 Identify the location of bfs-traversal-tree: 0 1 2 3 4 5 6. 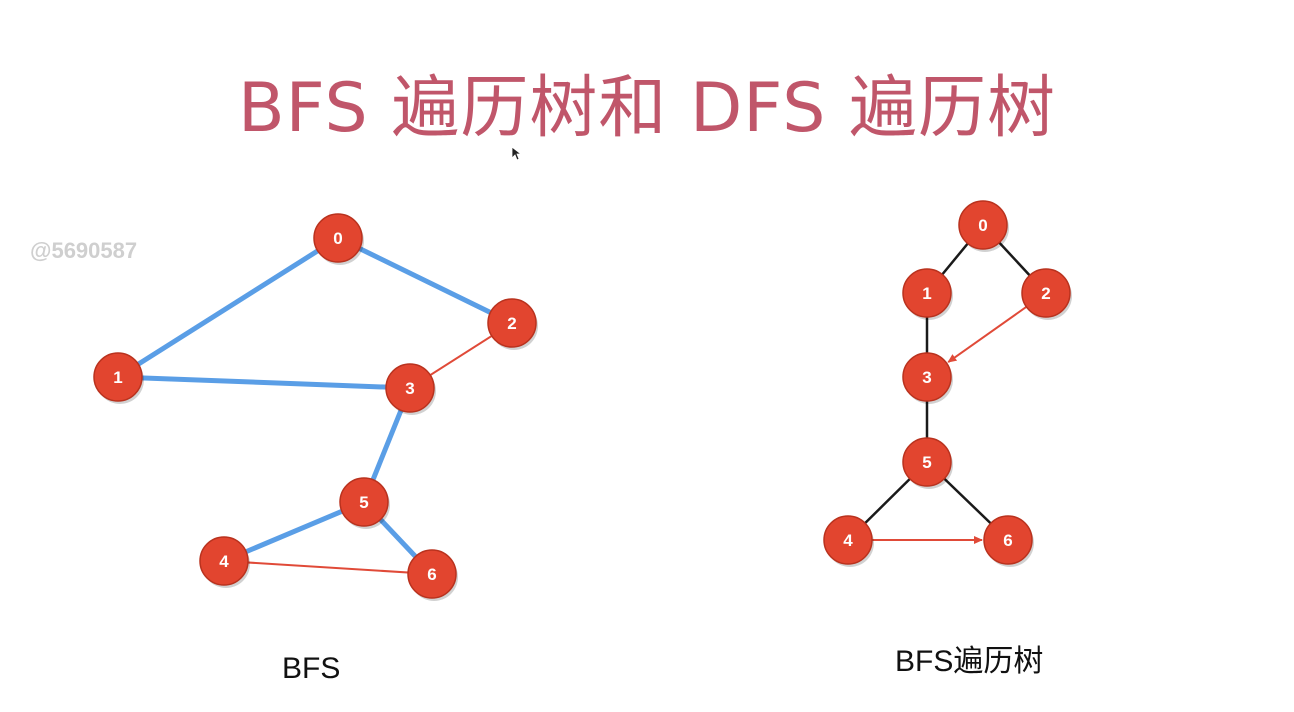
(947, 383).